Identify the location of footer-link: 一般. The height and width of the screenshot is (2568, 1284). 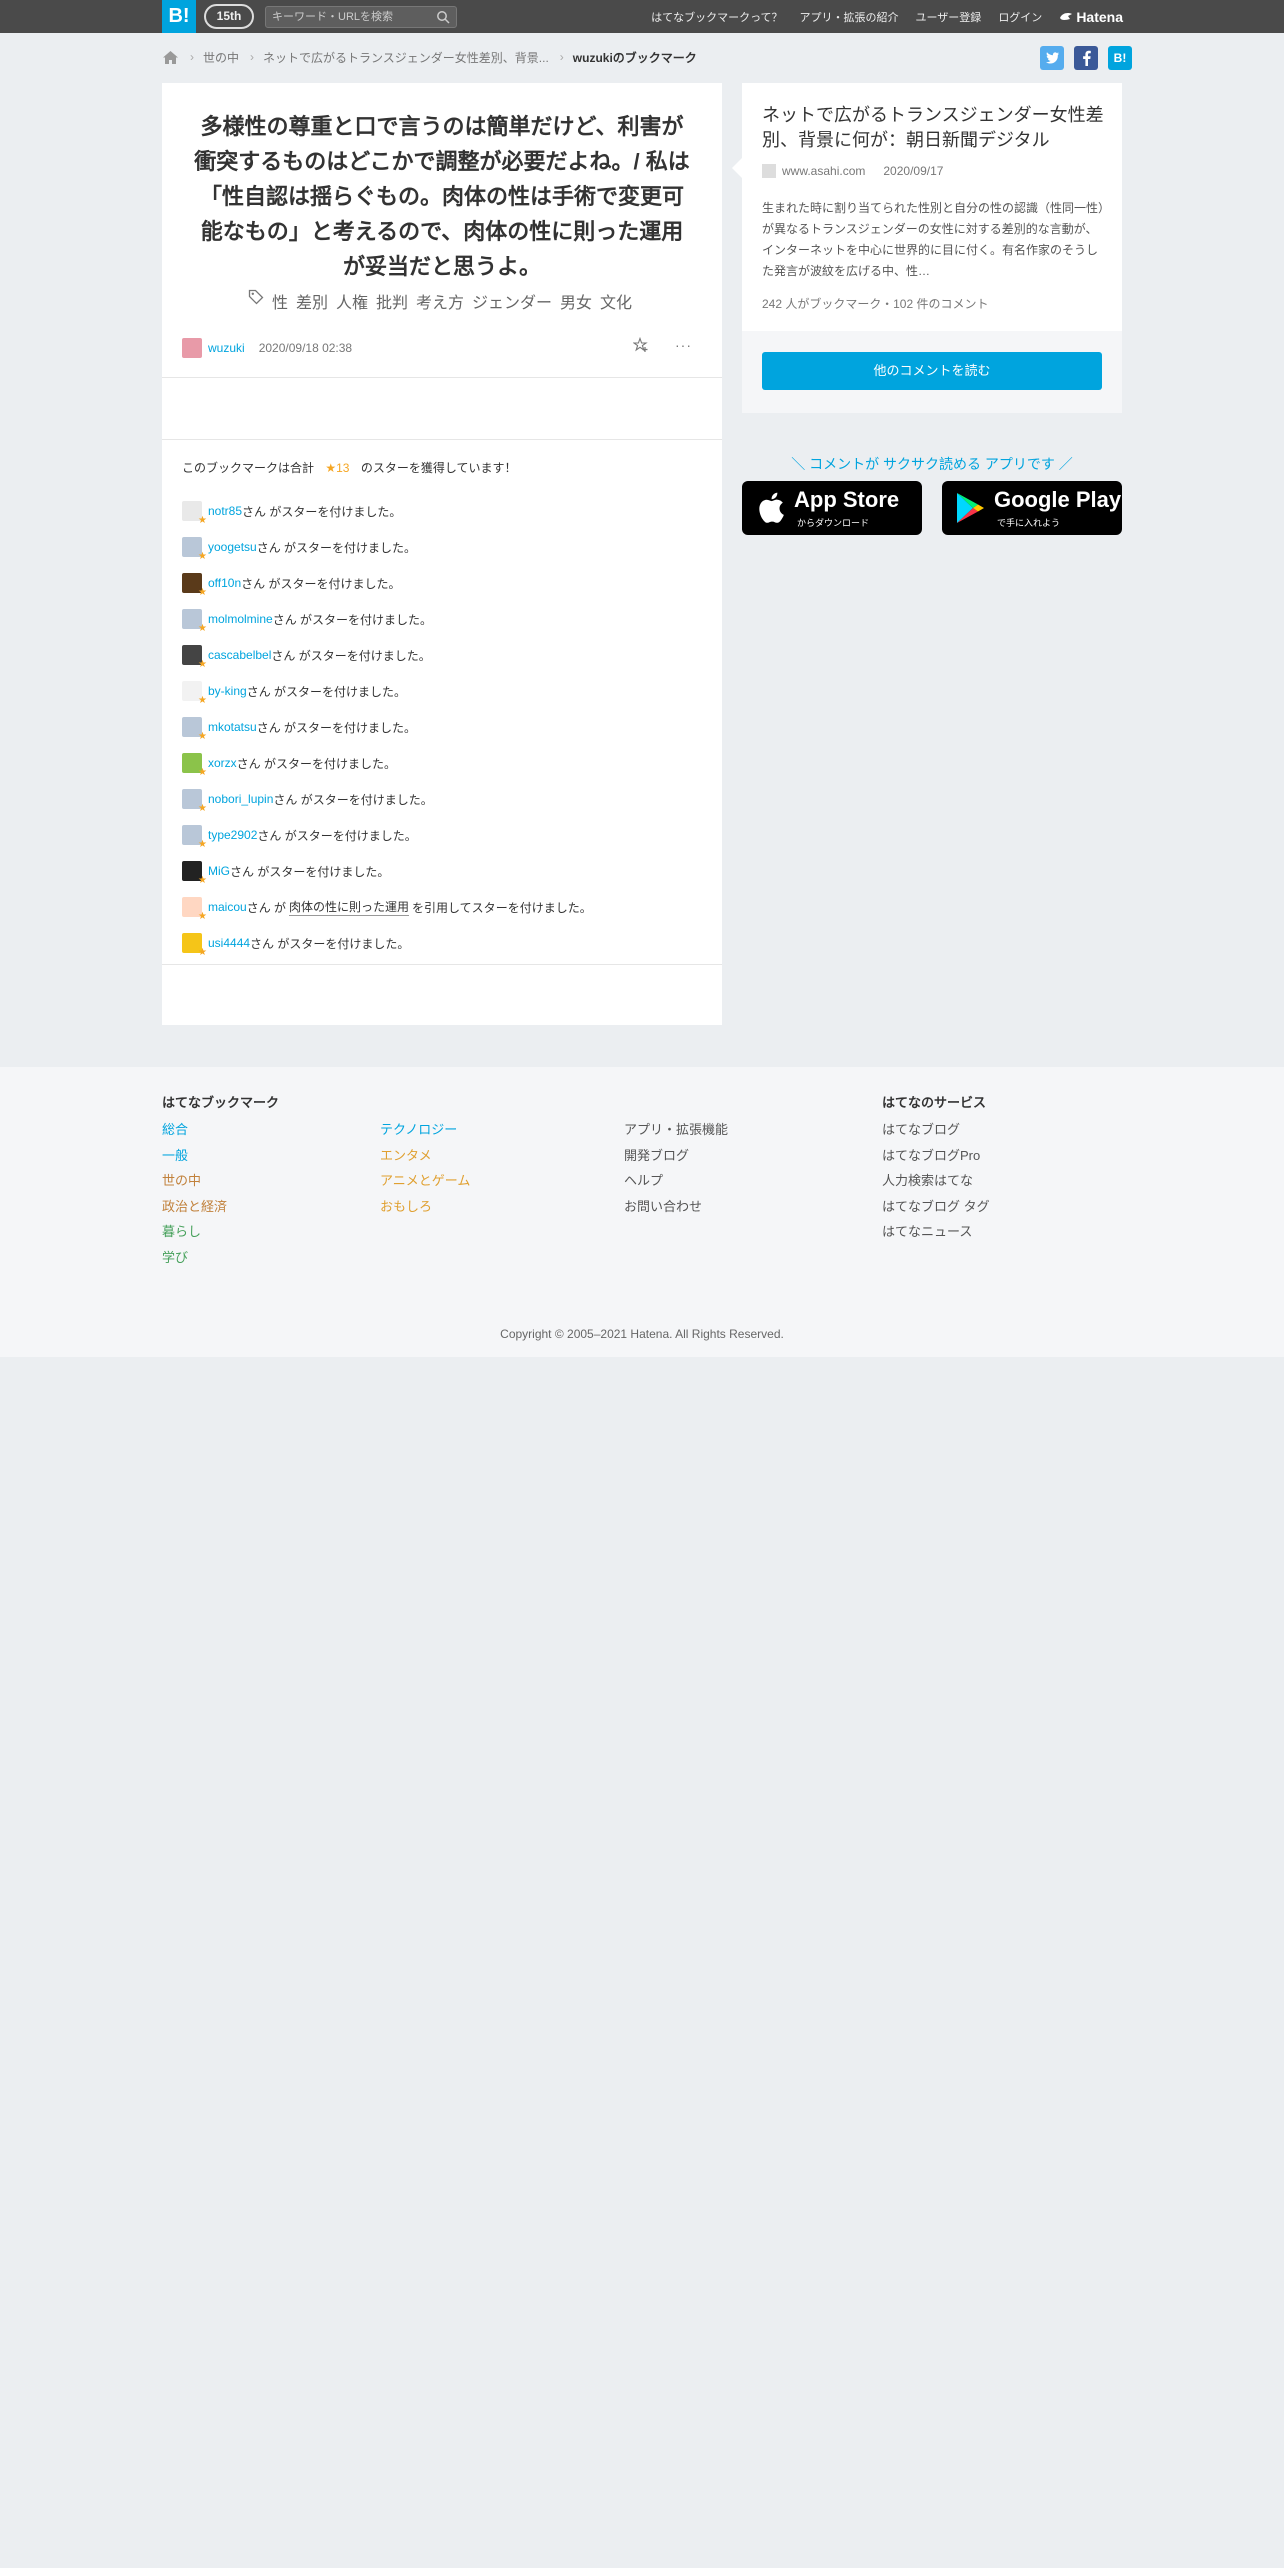
(220, 1156).